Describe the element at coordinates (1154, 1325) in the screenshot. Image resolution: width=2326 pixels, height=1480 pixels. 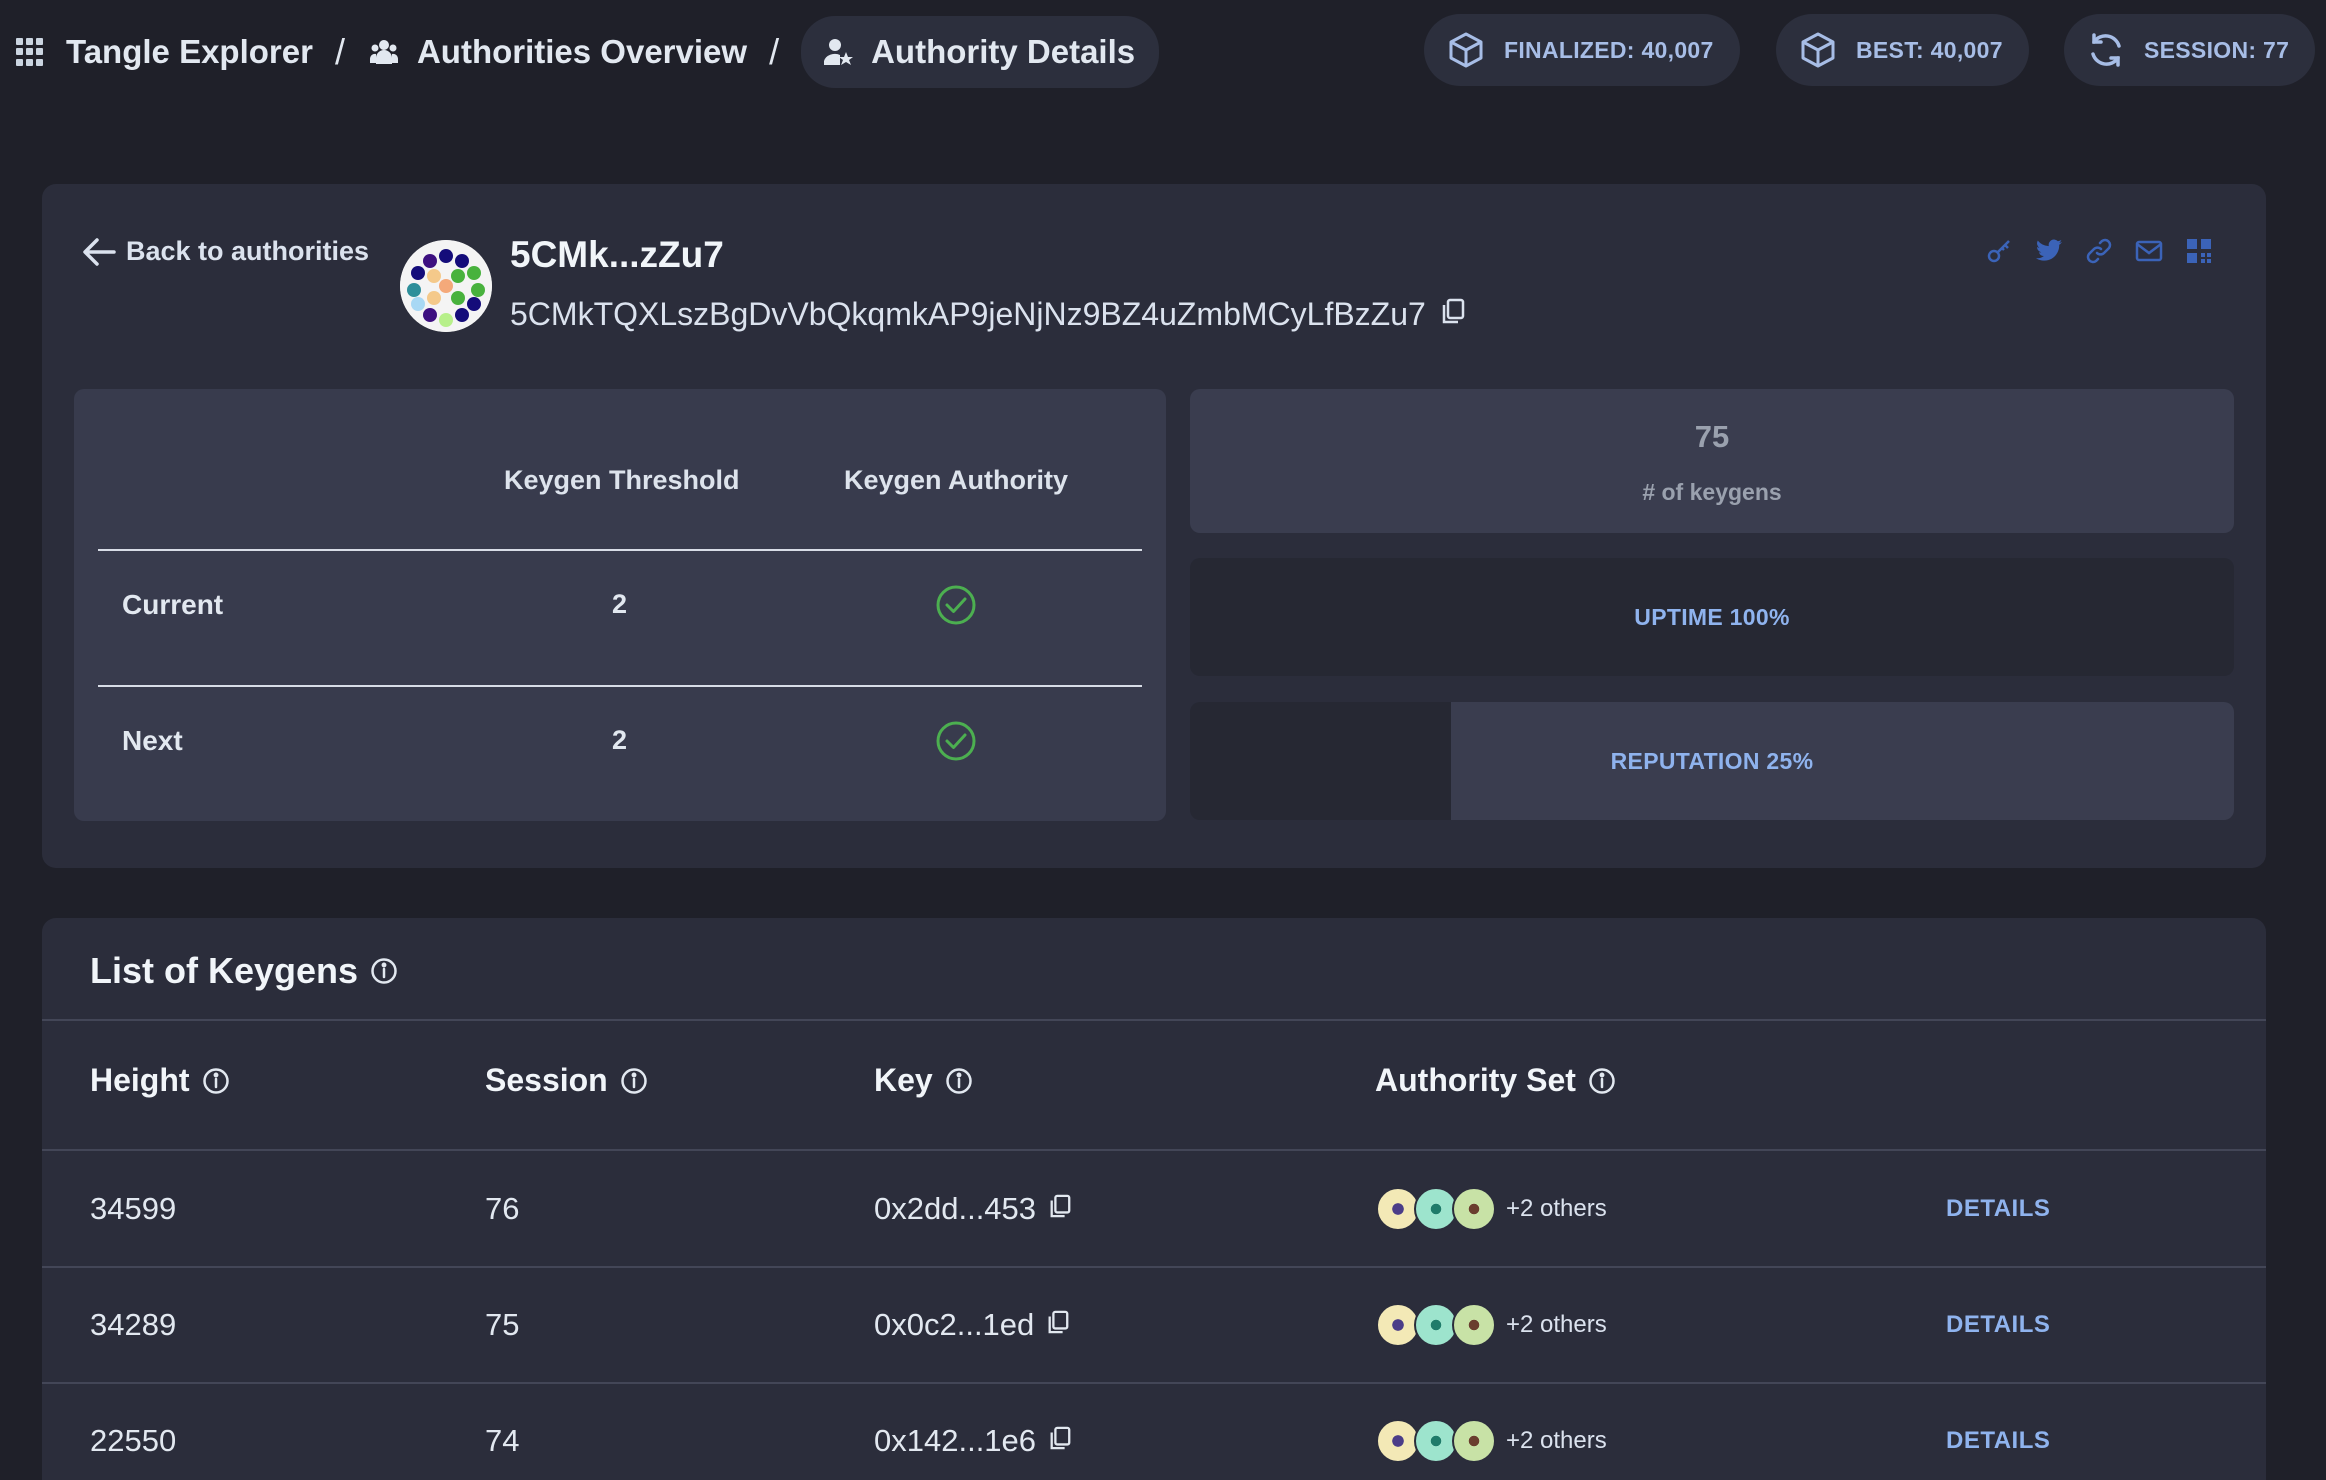
I see `table-row: 34289 75 0x0c2...1ed +2 others DETAILS` at that location.